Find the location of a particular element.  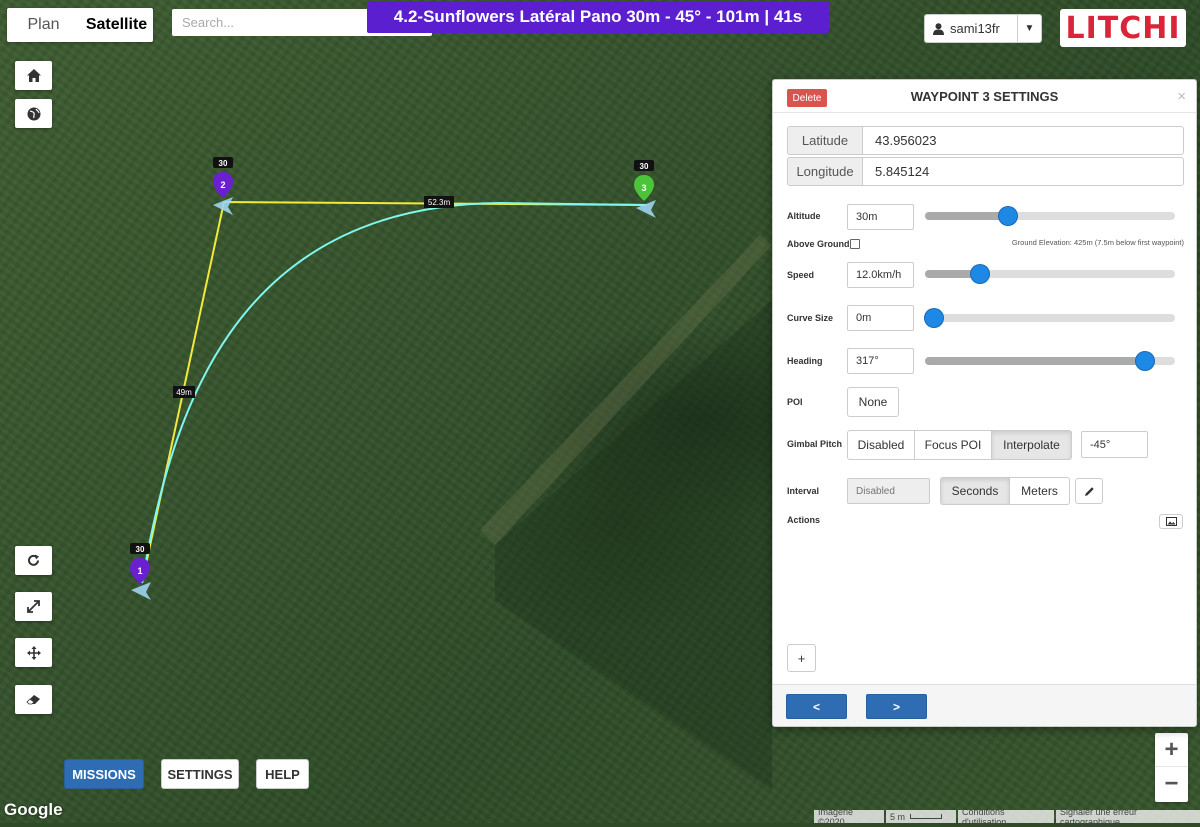

scale-bar is located at coordinates (926, 816).